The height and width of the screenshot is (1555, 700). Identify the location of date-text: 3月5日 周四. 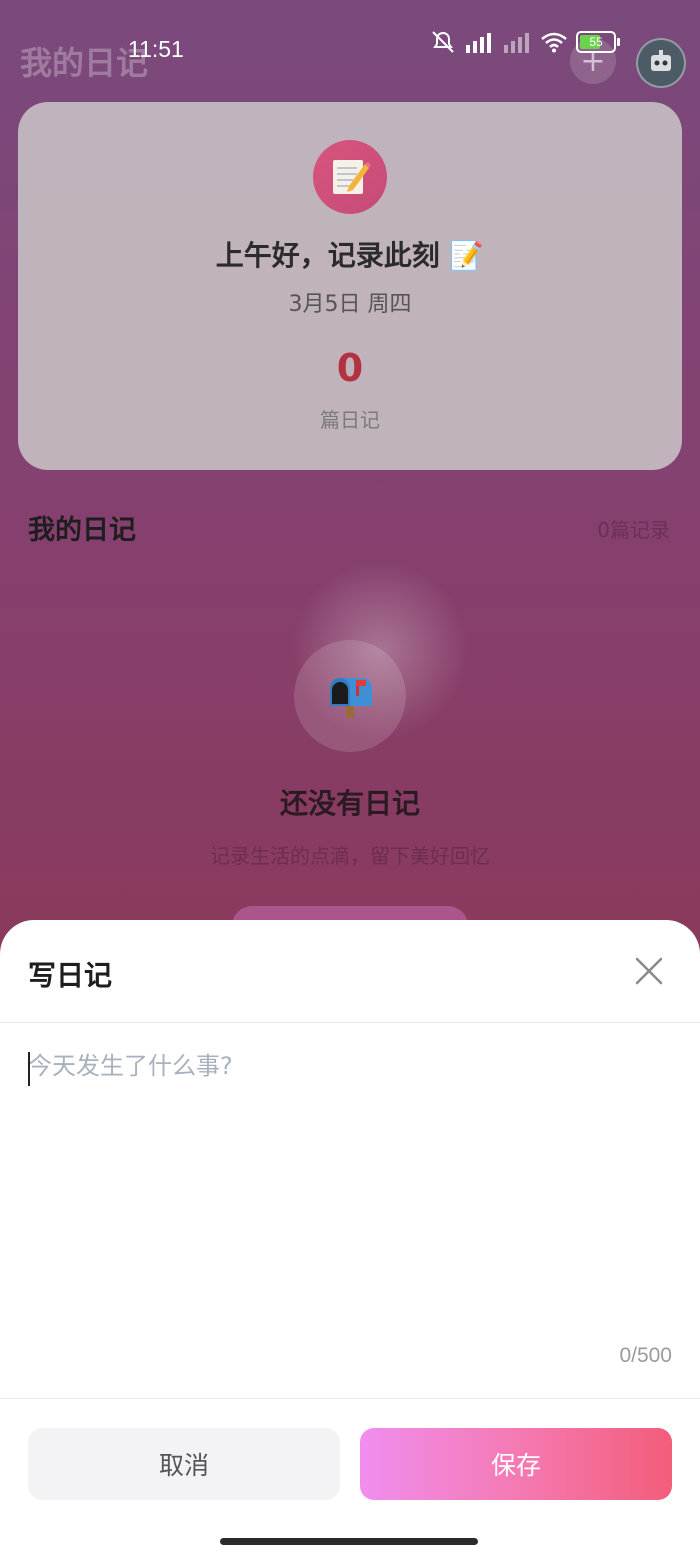
(350, 304).